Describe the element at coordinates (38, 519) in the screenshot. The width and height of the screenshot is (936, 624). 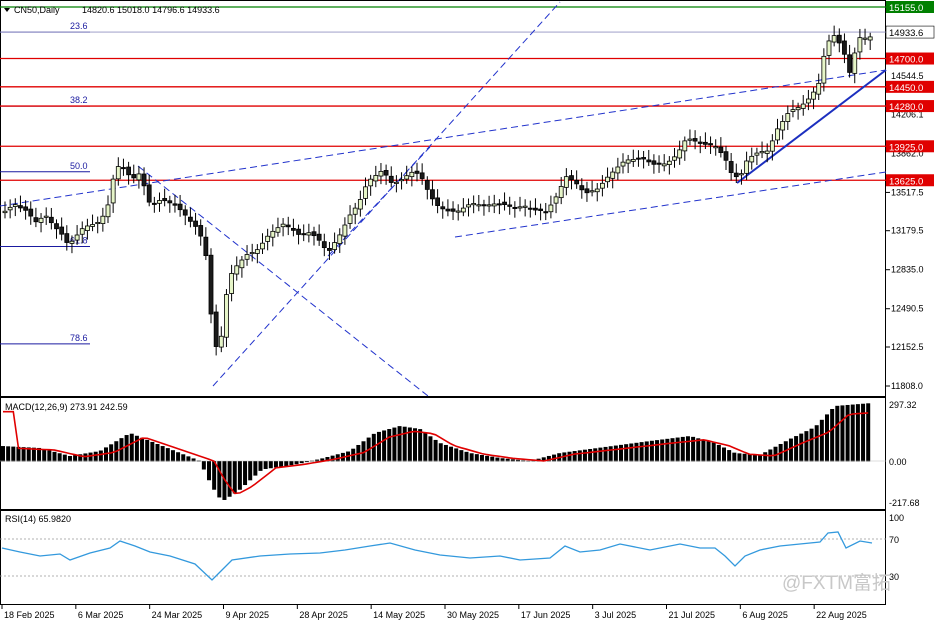
I see `rsi-label: RSI(14) 65.9820` at that location.